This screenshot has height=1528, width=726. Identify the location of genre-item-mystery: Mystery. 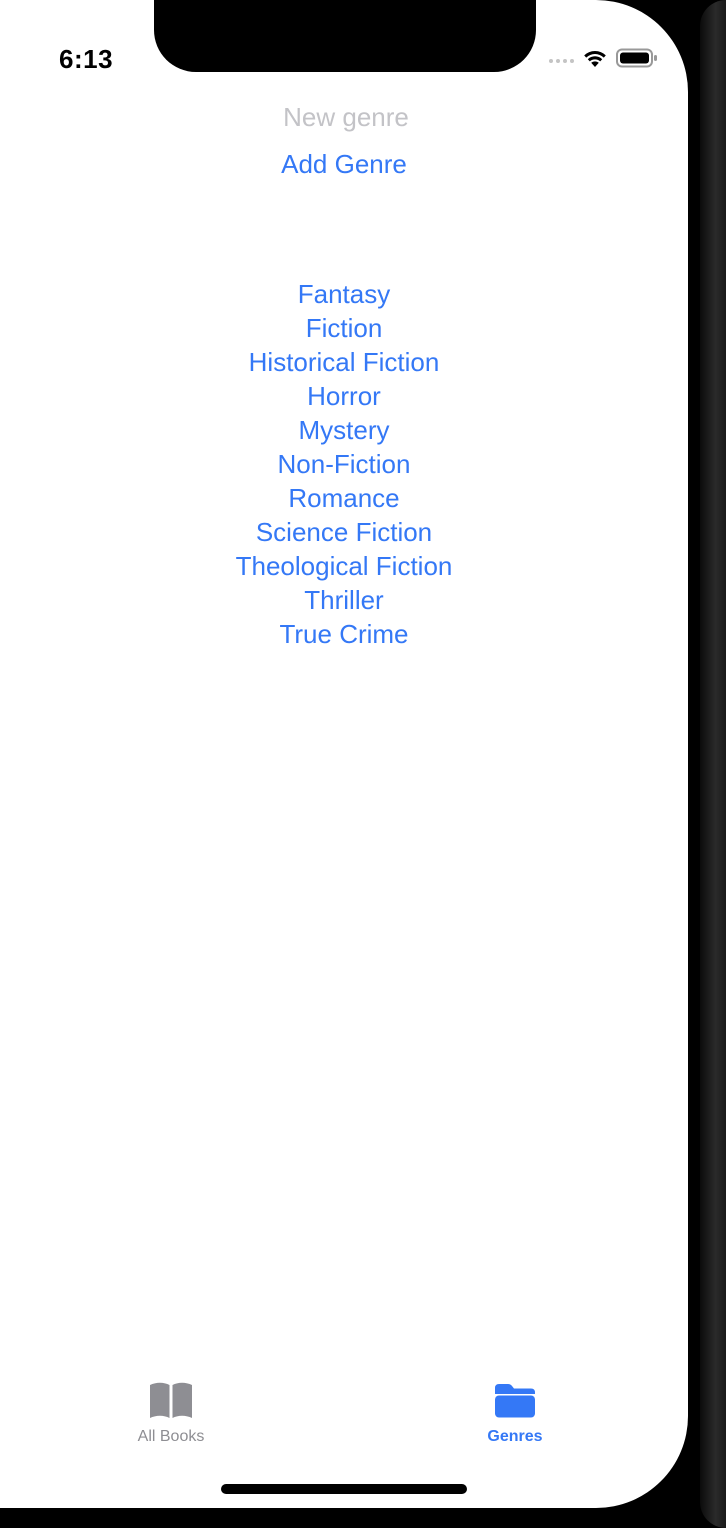
(344, 430).